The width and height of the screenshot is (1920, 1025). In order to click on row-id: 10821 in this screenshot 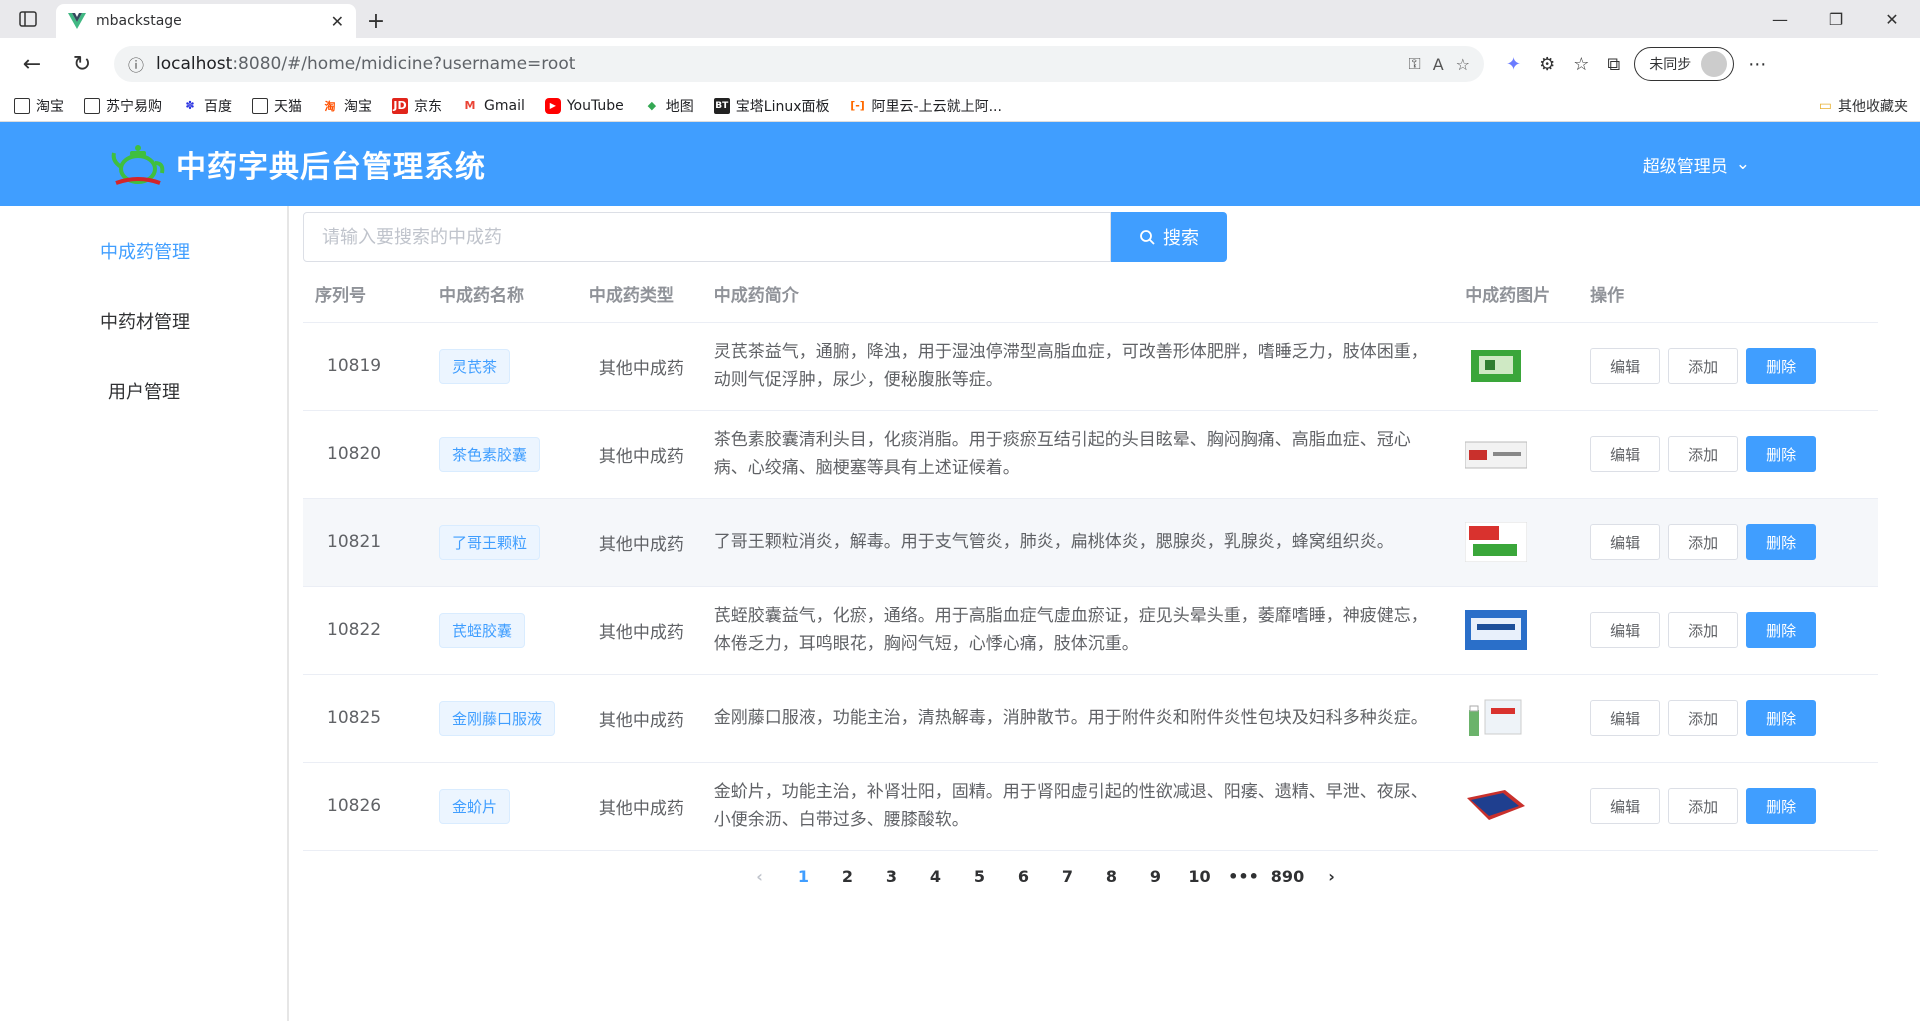, I will do `click(365, 542)`.